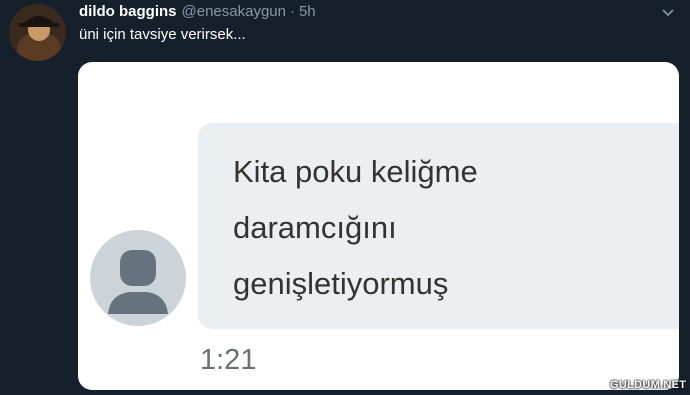  I want to click on message-line: genişletiyormuş, so click(341, 283).